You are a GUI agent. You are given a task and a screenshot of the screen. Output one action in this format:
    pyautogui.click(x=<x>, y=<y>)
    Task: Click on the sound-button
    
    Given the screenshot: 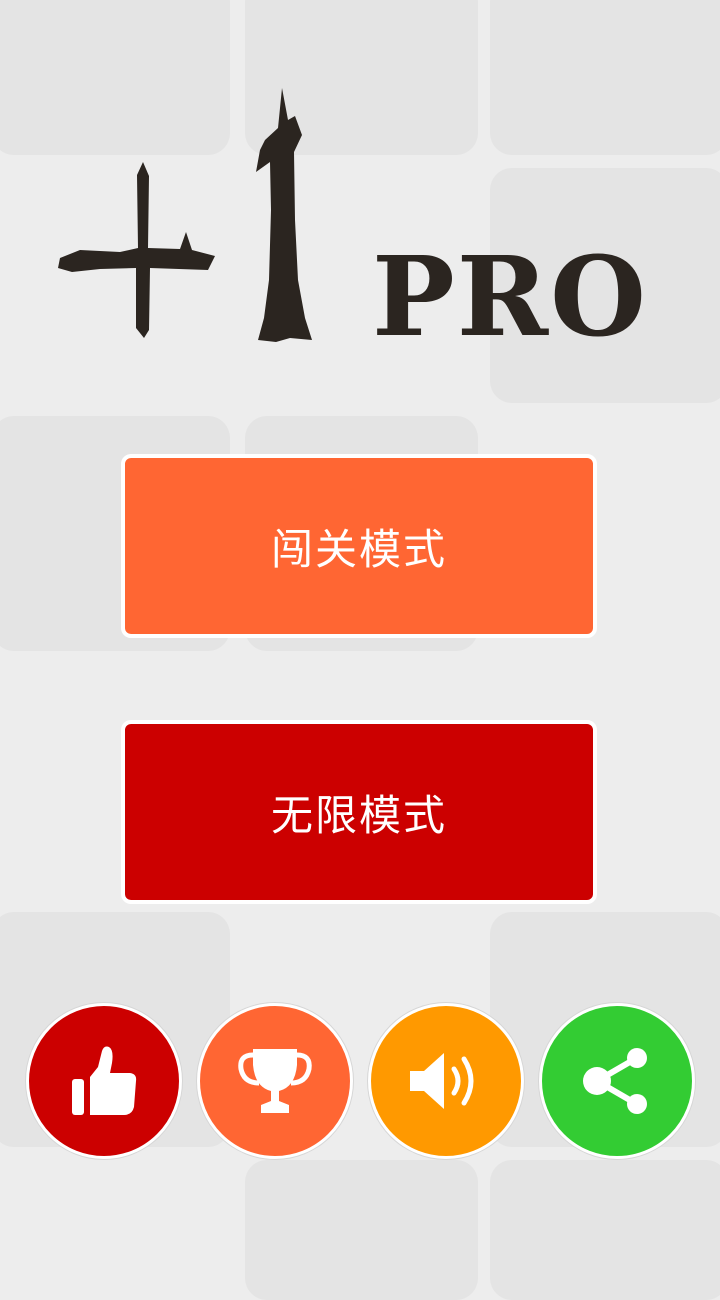 What is the action you would take?
    pyautogui.click(x=446, y=1081)
    